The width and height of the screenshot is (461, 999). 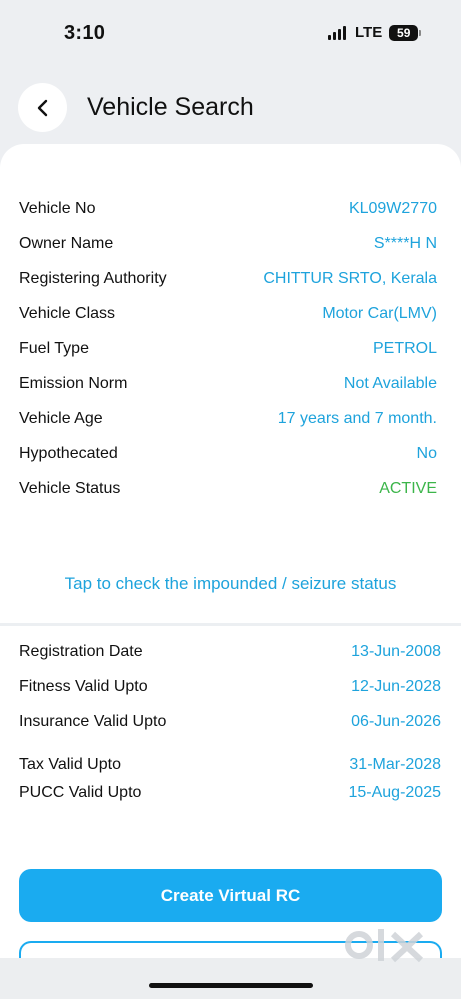 I want to click on bottom-safe-area, so click(x=230, y=978).